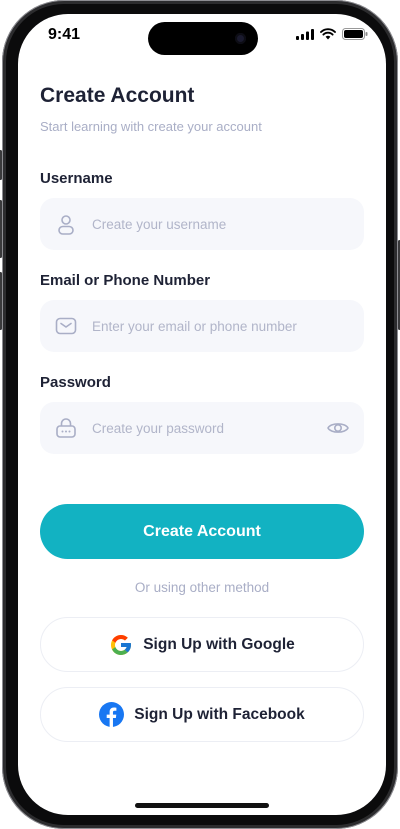 The width and height of the screenshot is (400, 829). I want to click on email-label: Email or Phone Number, so click(125, 280).